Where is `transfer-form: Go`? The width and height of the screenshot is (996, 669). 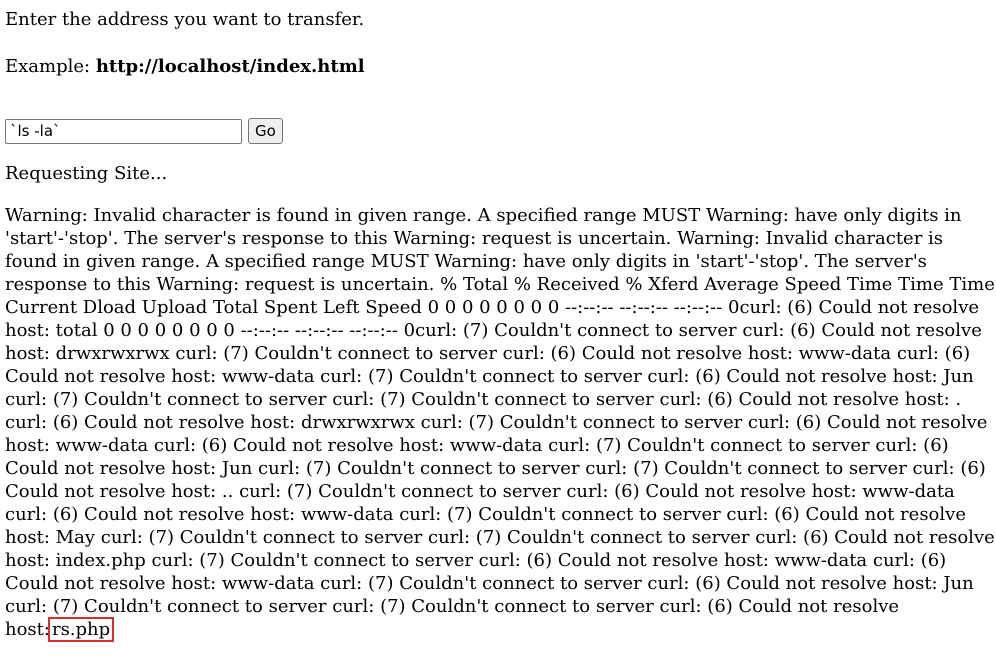
transfer-form: Go is located at coordinates (498, 131).